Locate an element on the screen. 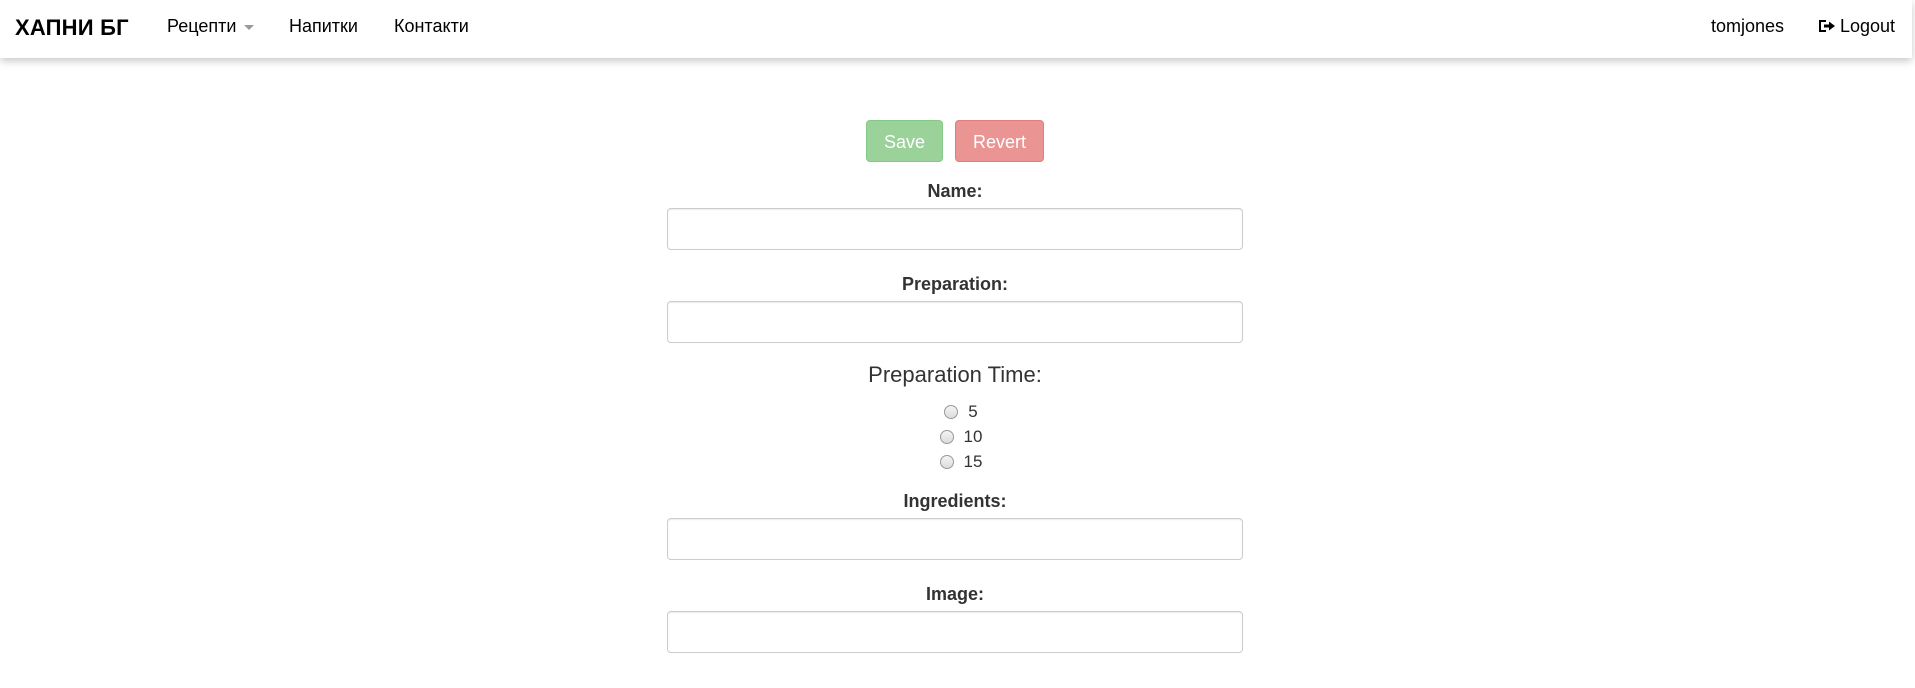 The width and height of the screenshot is (1915, 688). preparation-label: Preparation: is located at coordinates (955, 284).